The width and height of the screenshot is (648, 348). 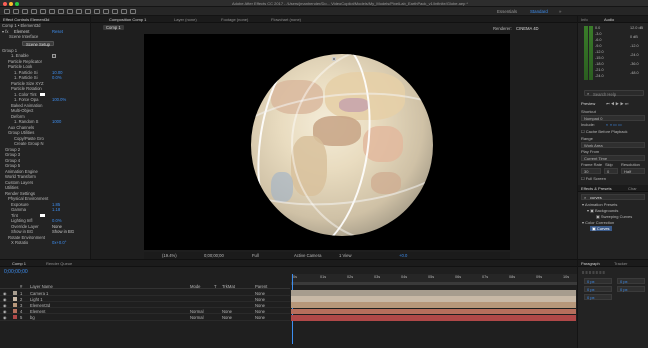 What do you see at coordinates (255, 255) in the screenshot?
I see `resolution-select: Full` at bounding box center [255, 255].